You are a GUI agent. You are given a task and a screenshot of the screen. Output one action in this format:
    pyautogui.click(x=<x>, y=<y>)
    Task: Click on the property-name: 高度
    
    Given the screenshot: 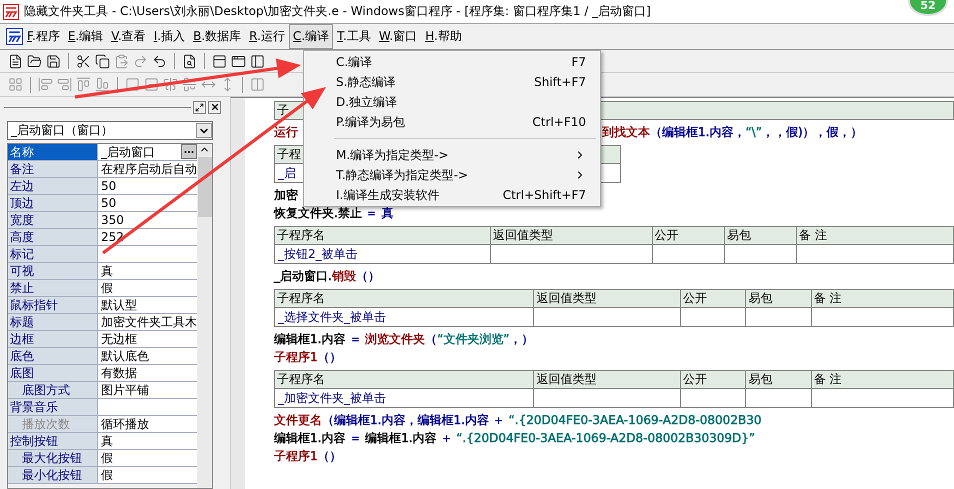 What is the action you would take?
    pyautogui.click(x=53, y=237)
    